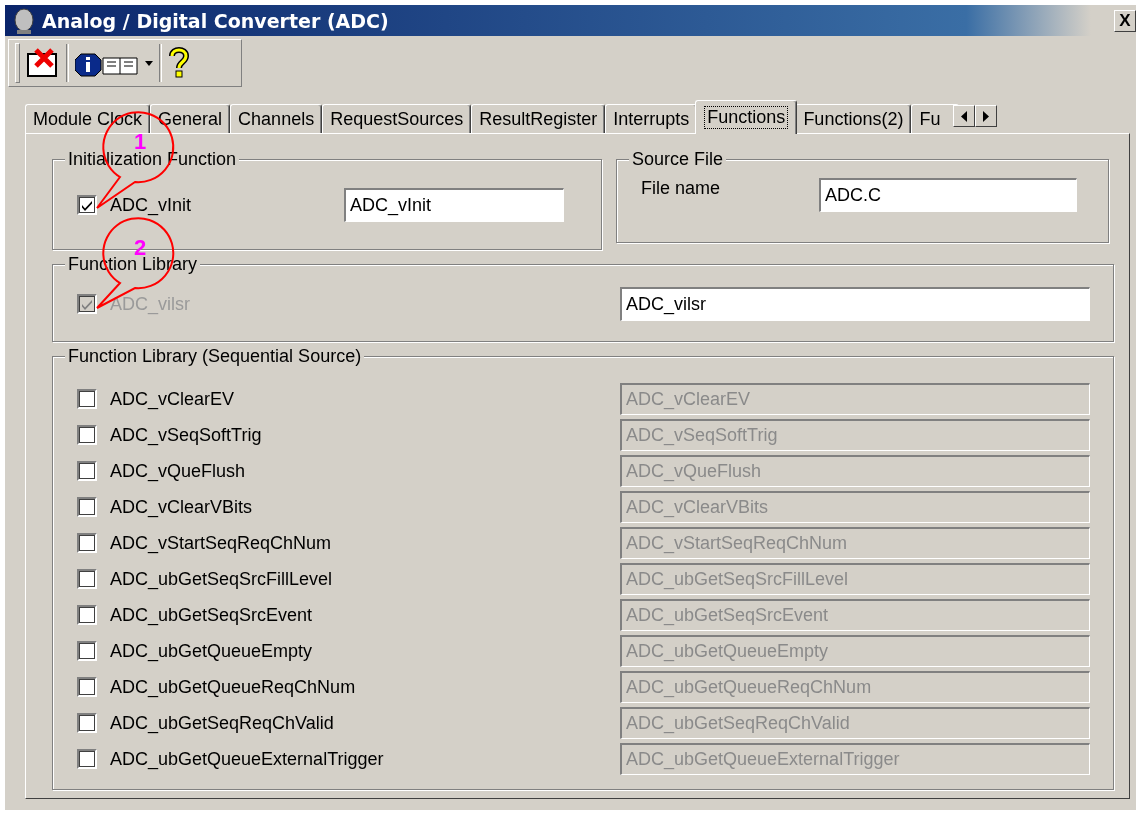 Image resolution: width=1139 pixels, height=814 pixels. I want to click on function-name-field: ADC_vInit, so click(454, 205).